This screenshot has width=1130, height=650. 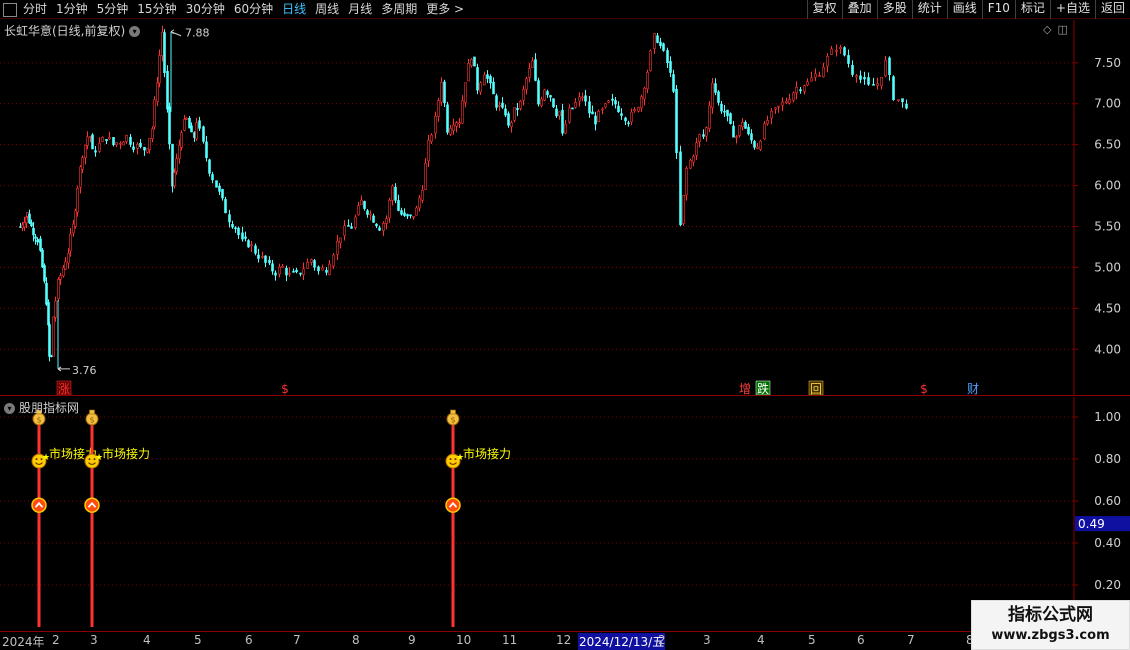 What do you see at coordinates (64, 388) in the screenshot?
I see `event-marker: 涨` at bounding box center [64, 388].